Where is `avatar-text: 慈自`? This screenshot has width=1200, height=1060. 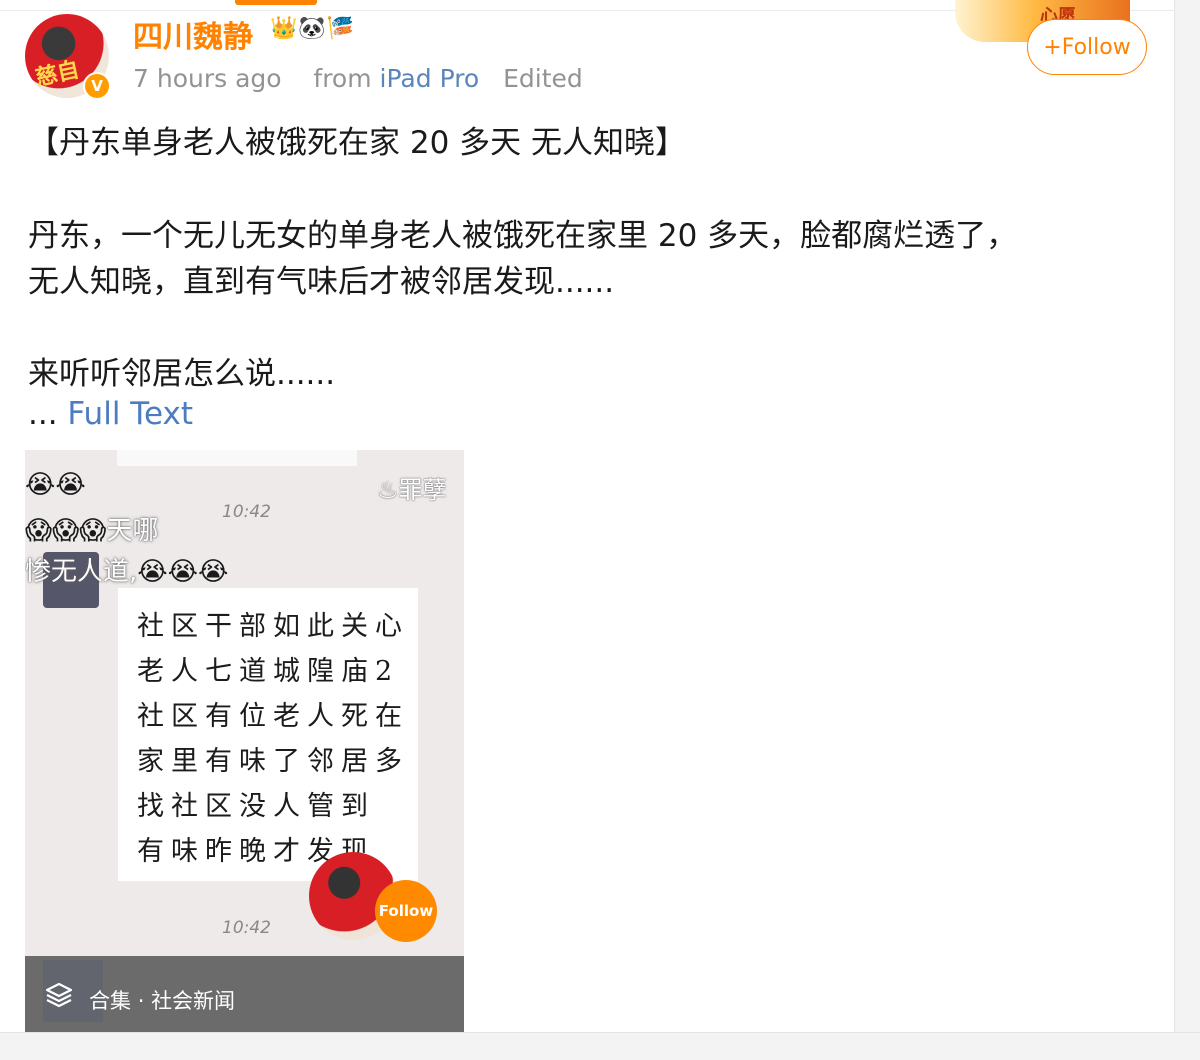
avatar-text: 慈自 is located at coordinates (57, 74).